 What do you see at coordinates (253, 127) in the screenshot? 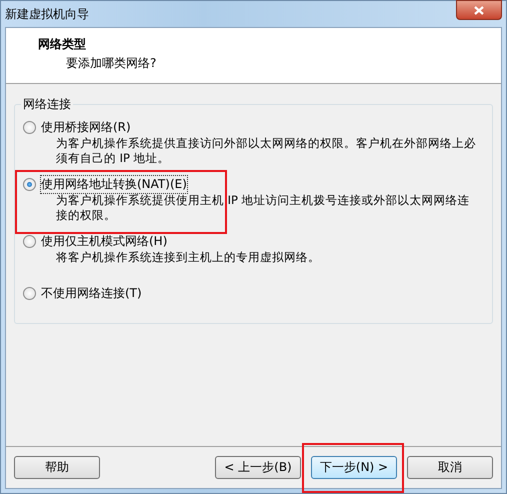
I see `radio-option: 使用桥接网络(R)` at bounding box center [253, 127].